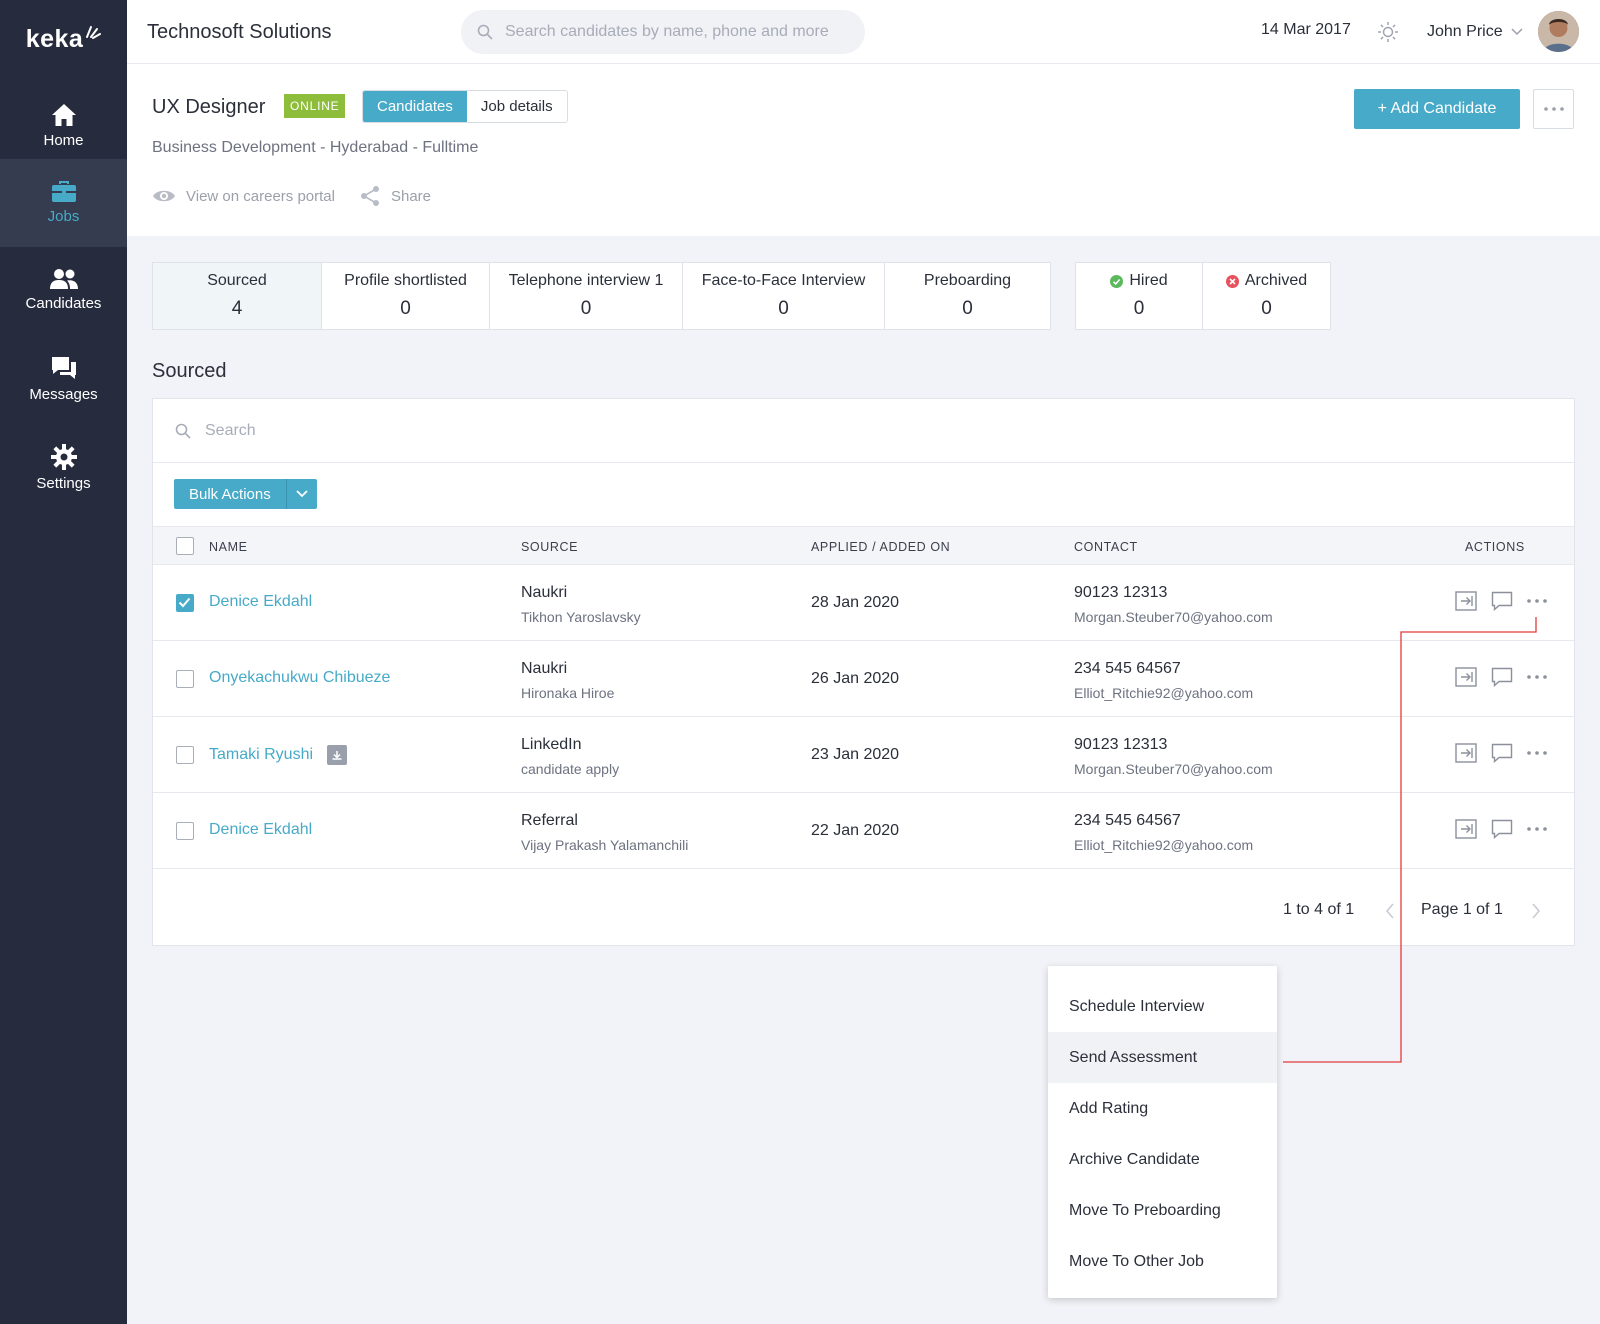  Describe the element at coordinates (237, 308) in the screenshot. I see `stage-count: 4` at that location.